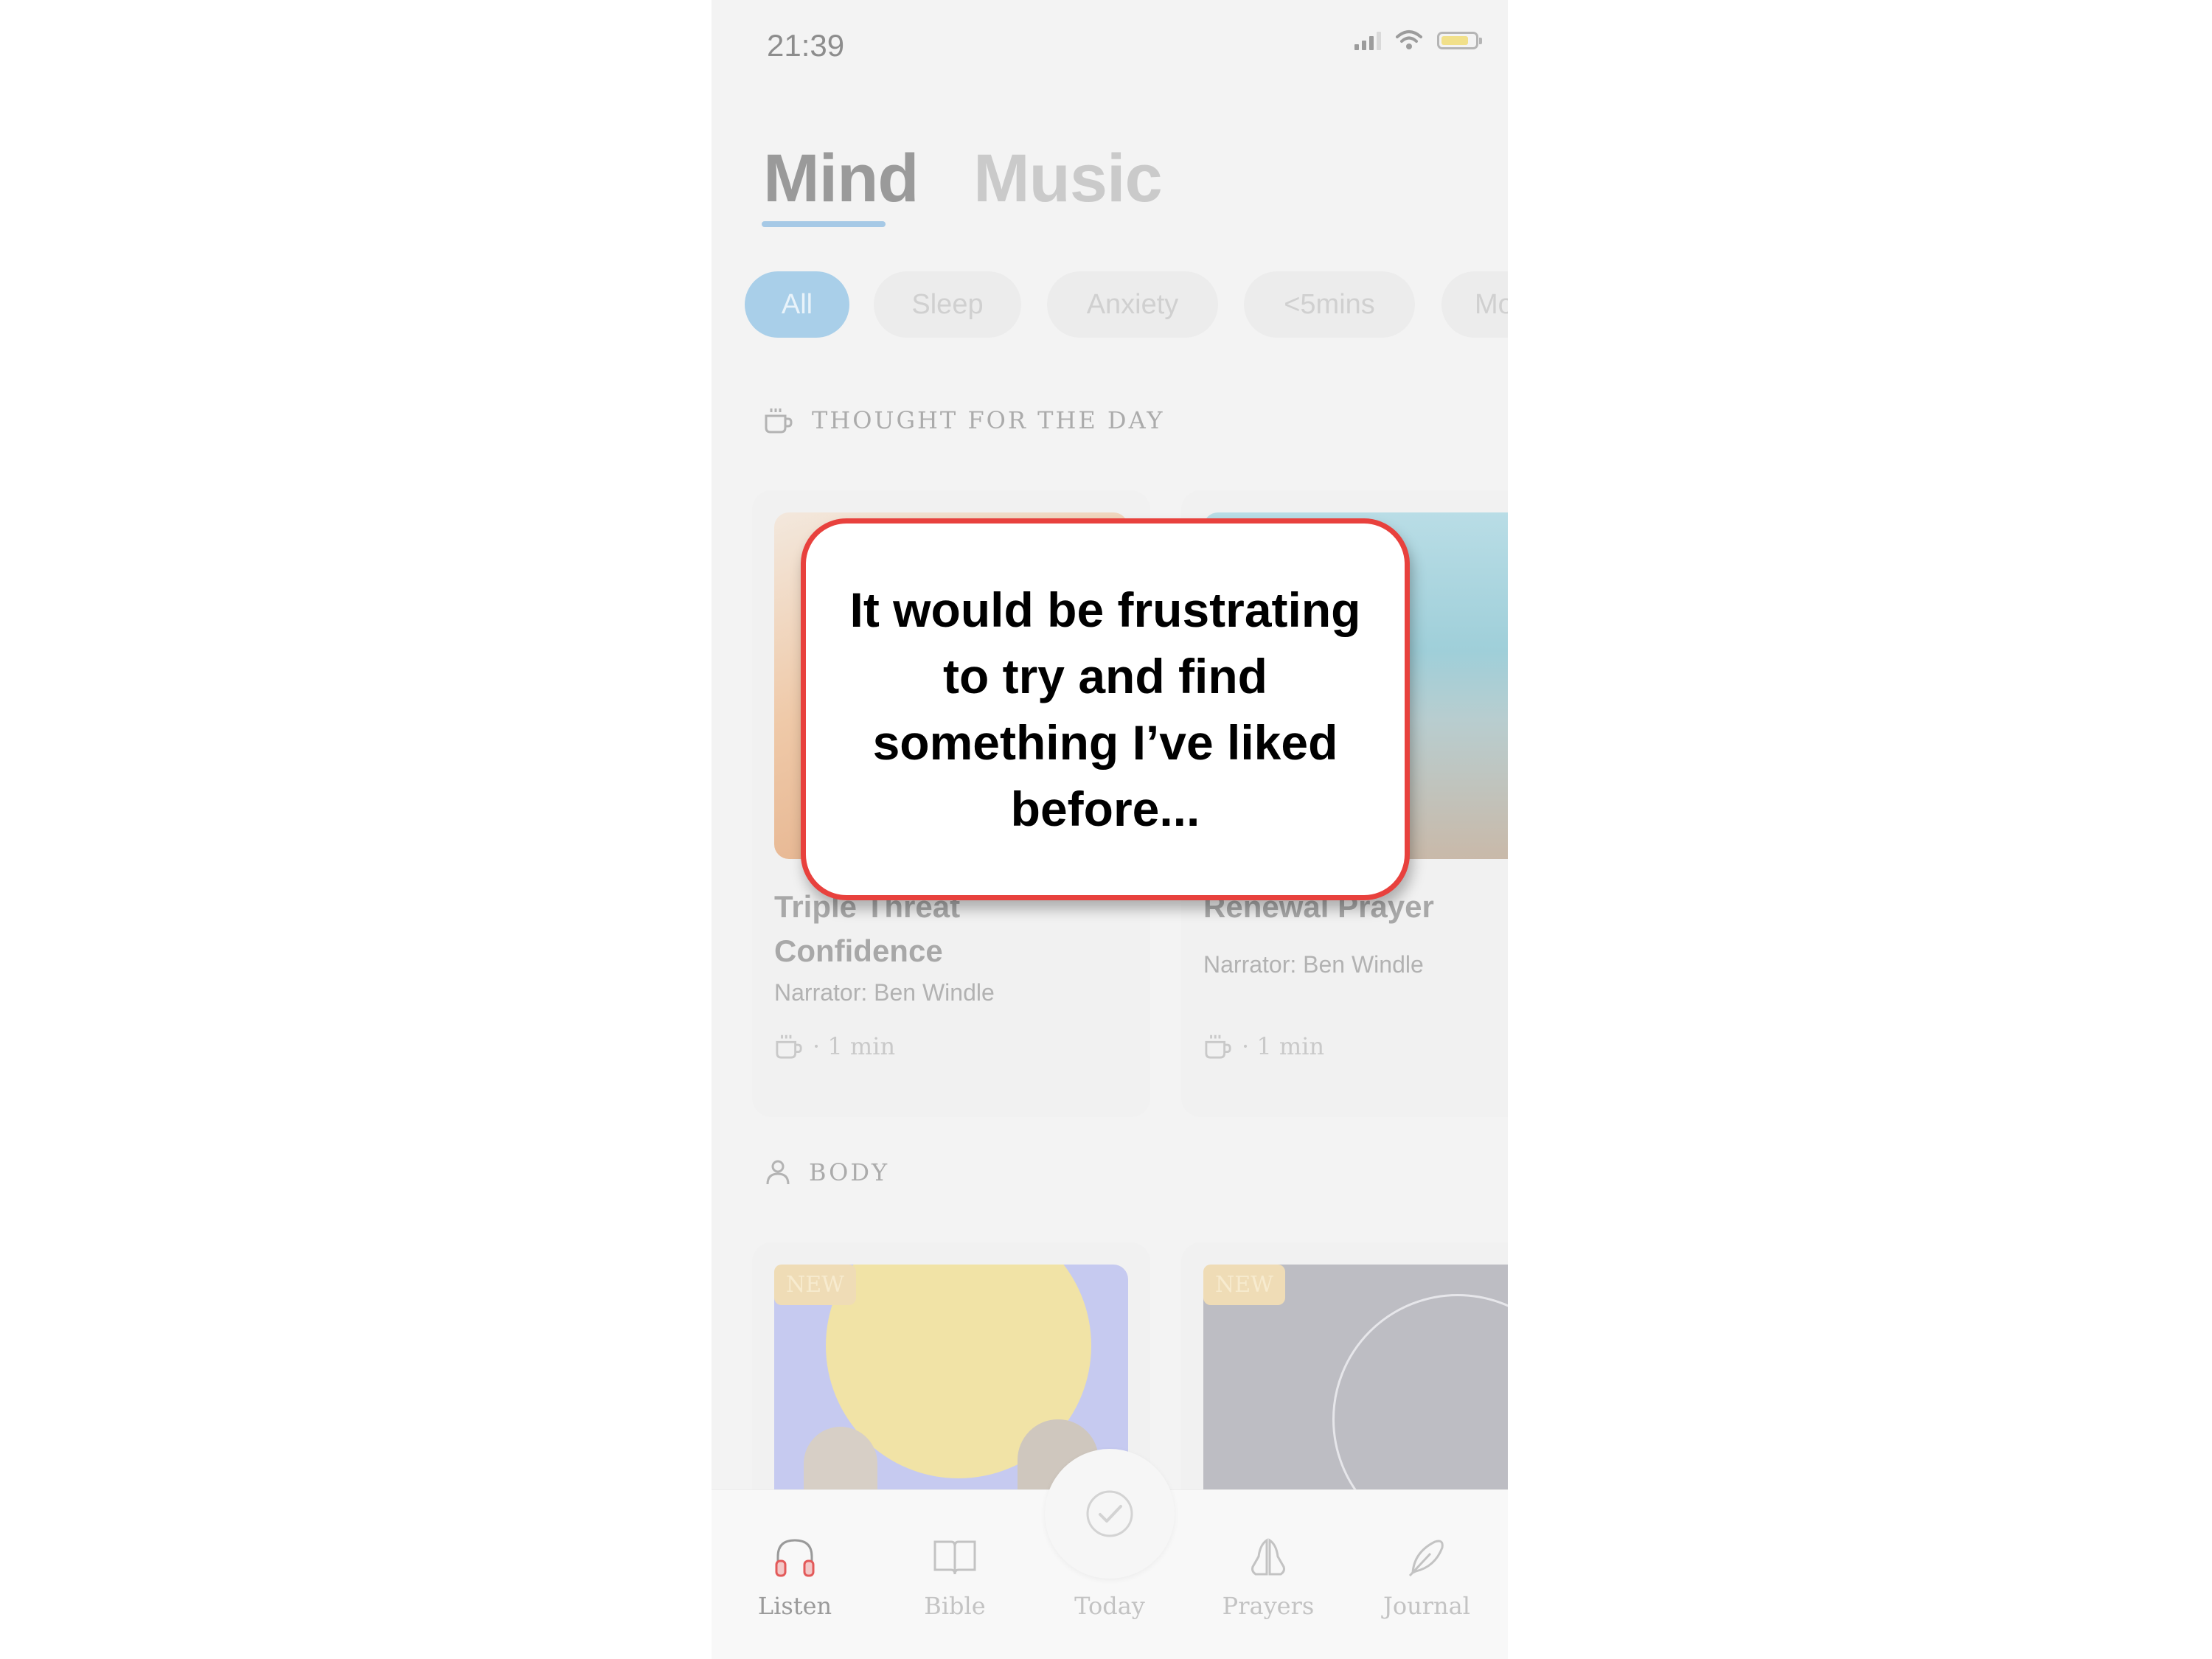  What do you see at coordinates (1132, 304) in the screenshot?
I see `chip-anxiety: Anxiety` at bounding box center [1132, 304].